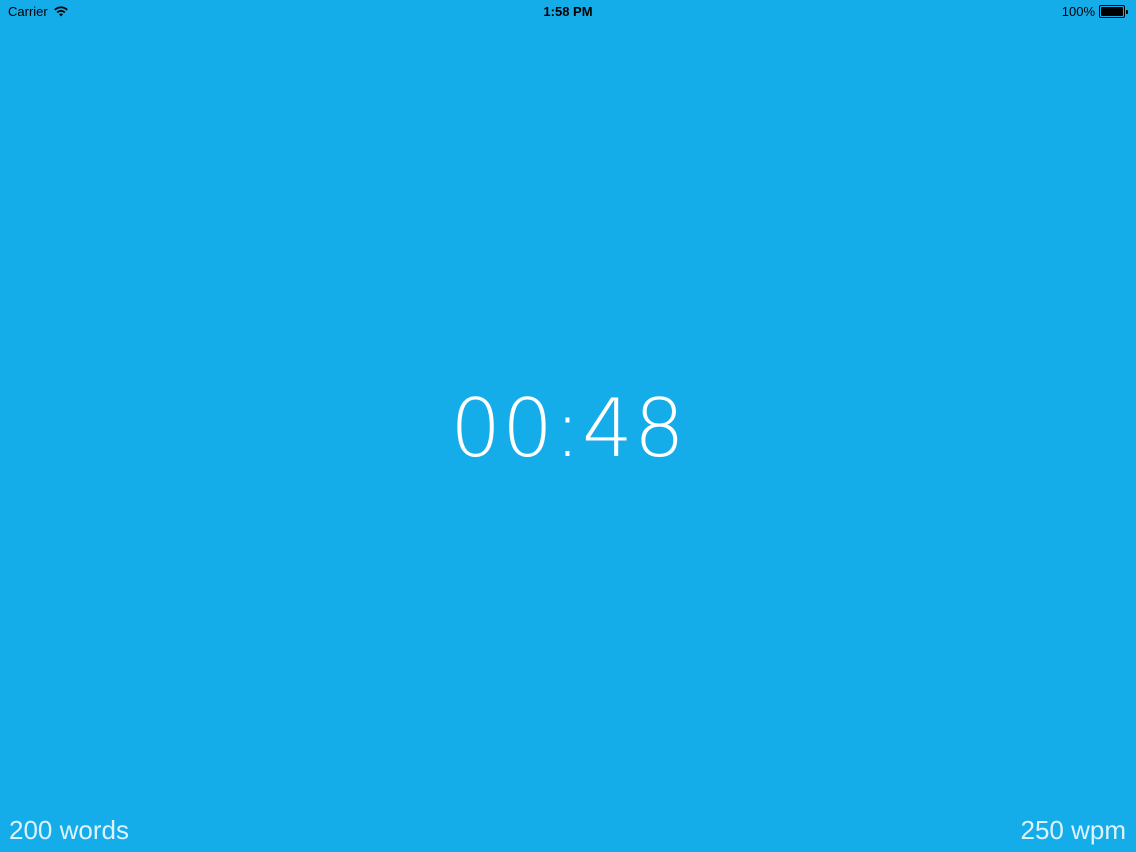  What do you see at coordinates (1078, 11) in the screenshot?
I see `battery-percent: 100%` at bounding box center [1078, 11].